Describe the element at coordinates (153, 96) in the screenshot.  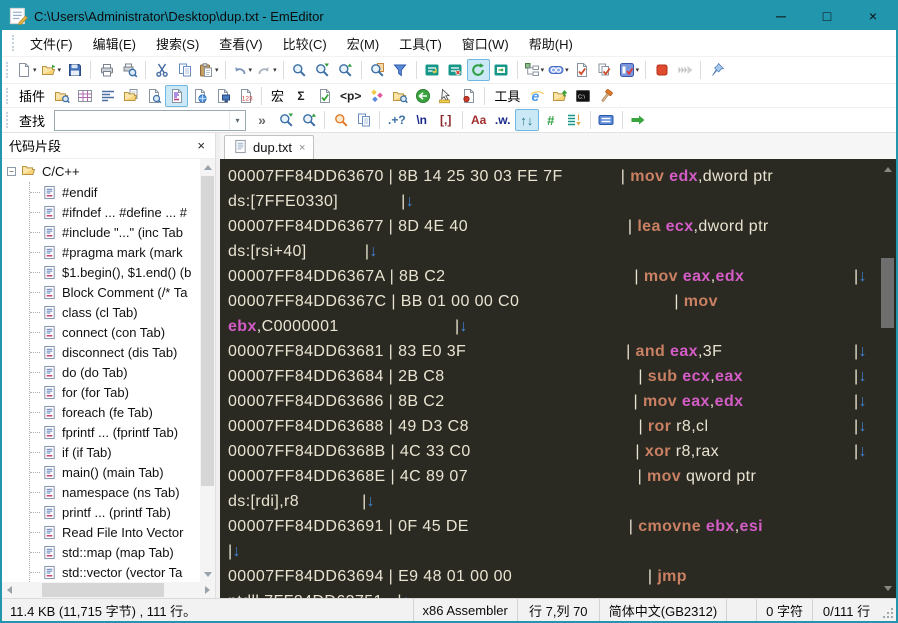
I see `plugin-search-button` at that location.